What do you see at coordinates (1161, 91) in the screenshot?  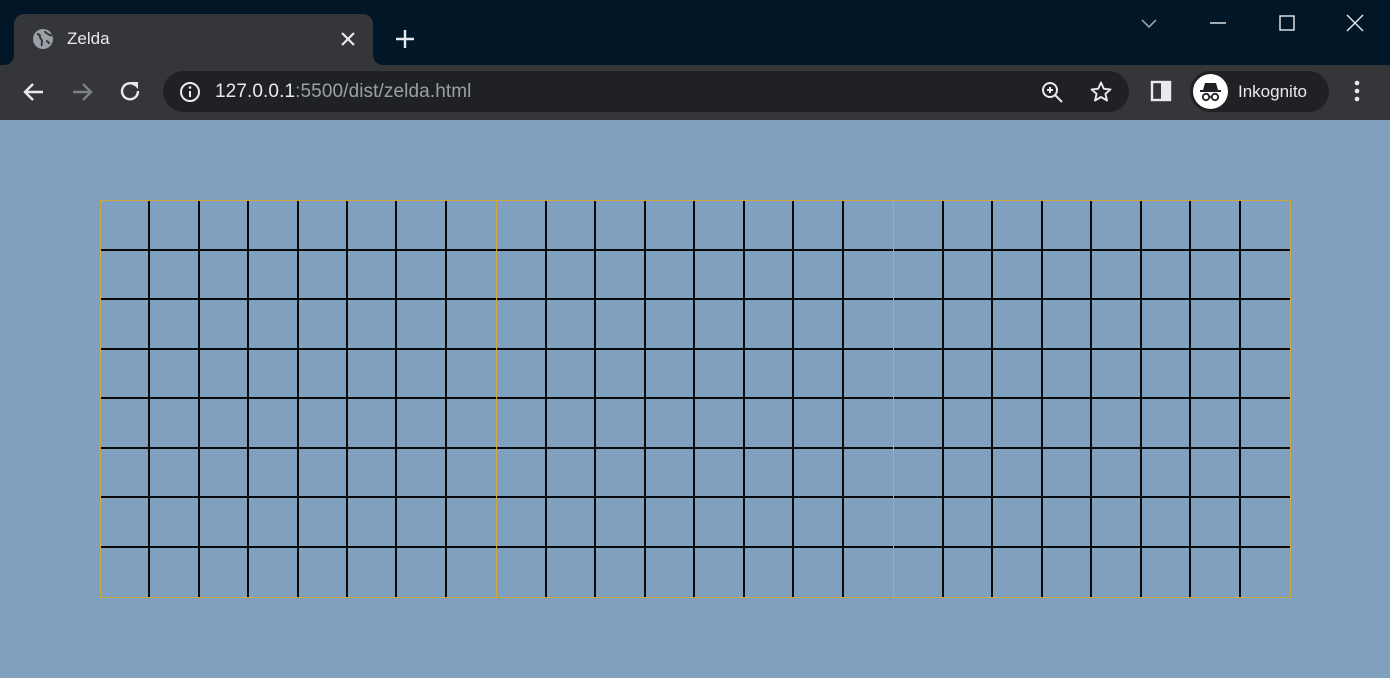 I see `side-panel-icon` at bounding box center [1161, 91].